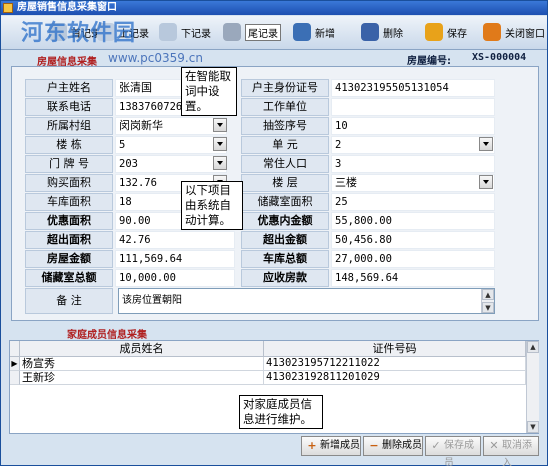 This screenshot has height=466, width=548. What do you see at coordinates (434, 32) in the screenshot?
I see `save-icon` at bounding box center [434, 32].